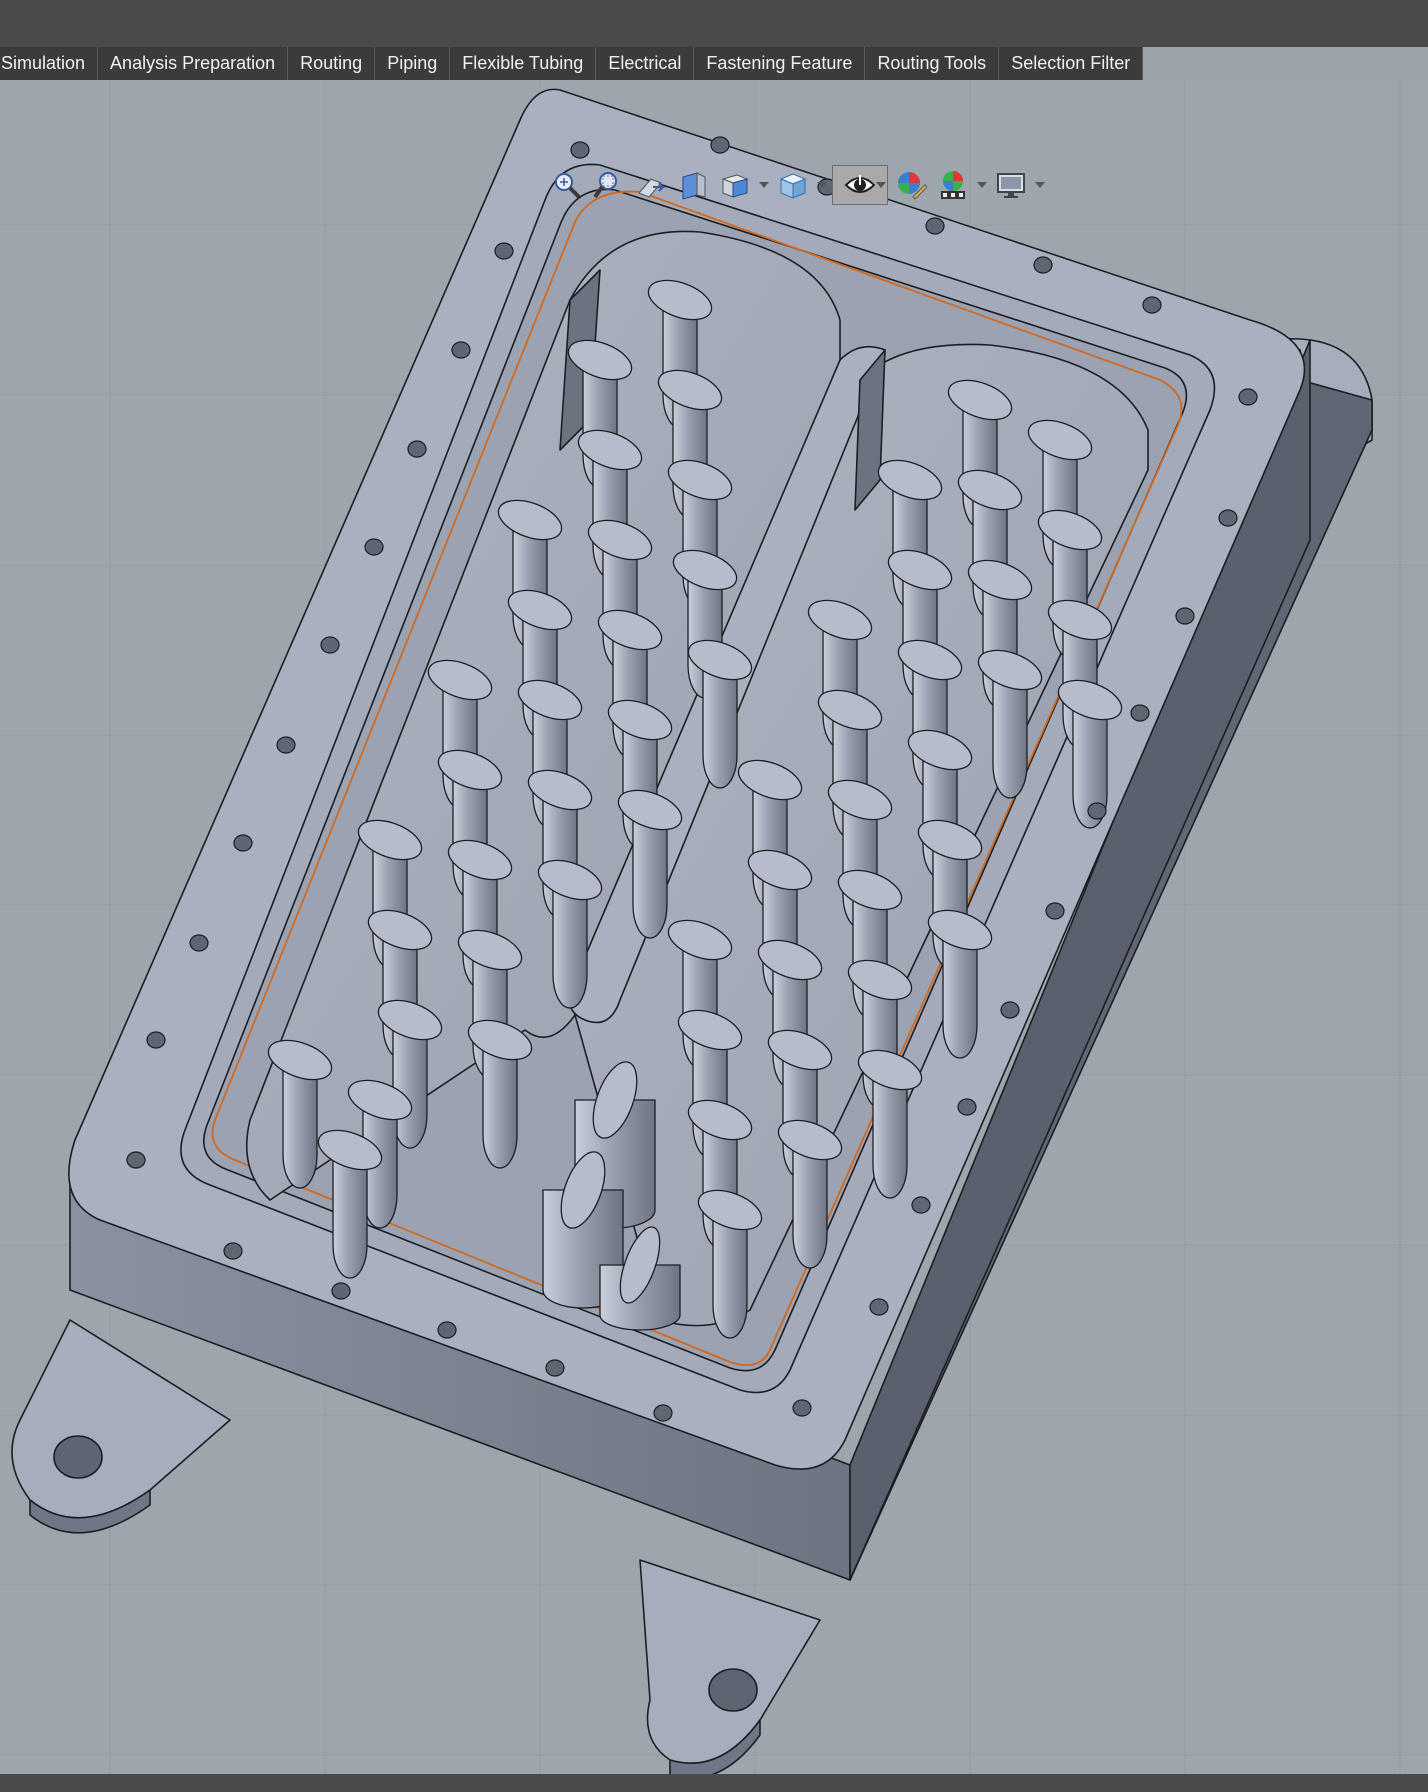 The width and height of the screenshot is (1428, 1792). Describe the element at coordinates (49, 63) in the screenshot. I see `tab-simulation: Simulation` at that location.